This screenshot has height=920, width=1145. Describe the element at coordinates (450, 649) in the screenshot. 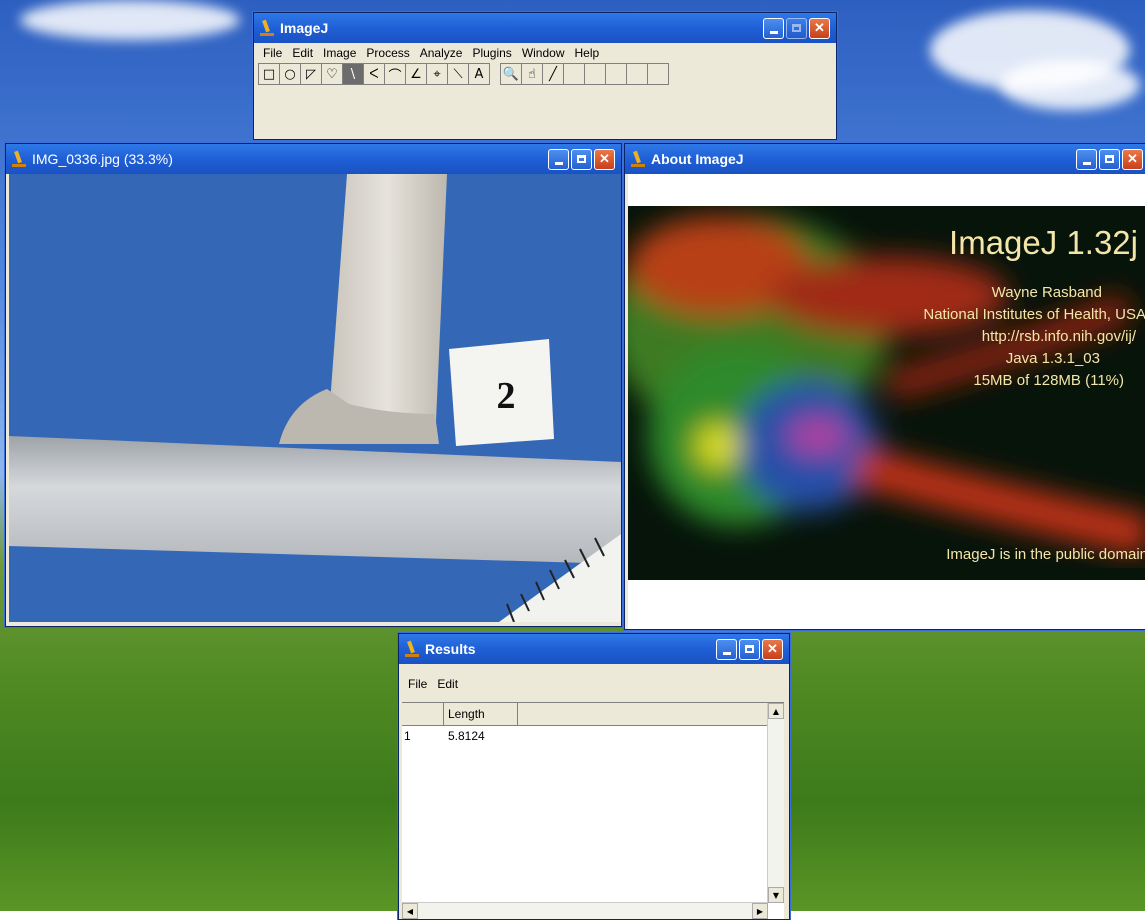

I see `results-title: Results` at that location.